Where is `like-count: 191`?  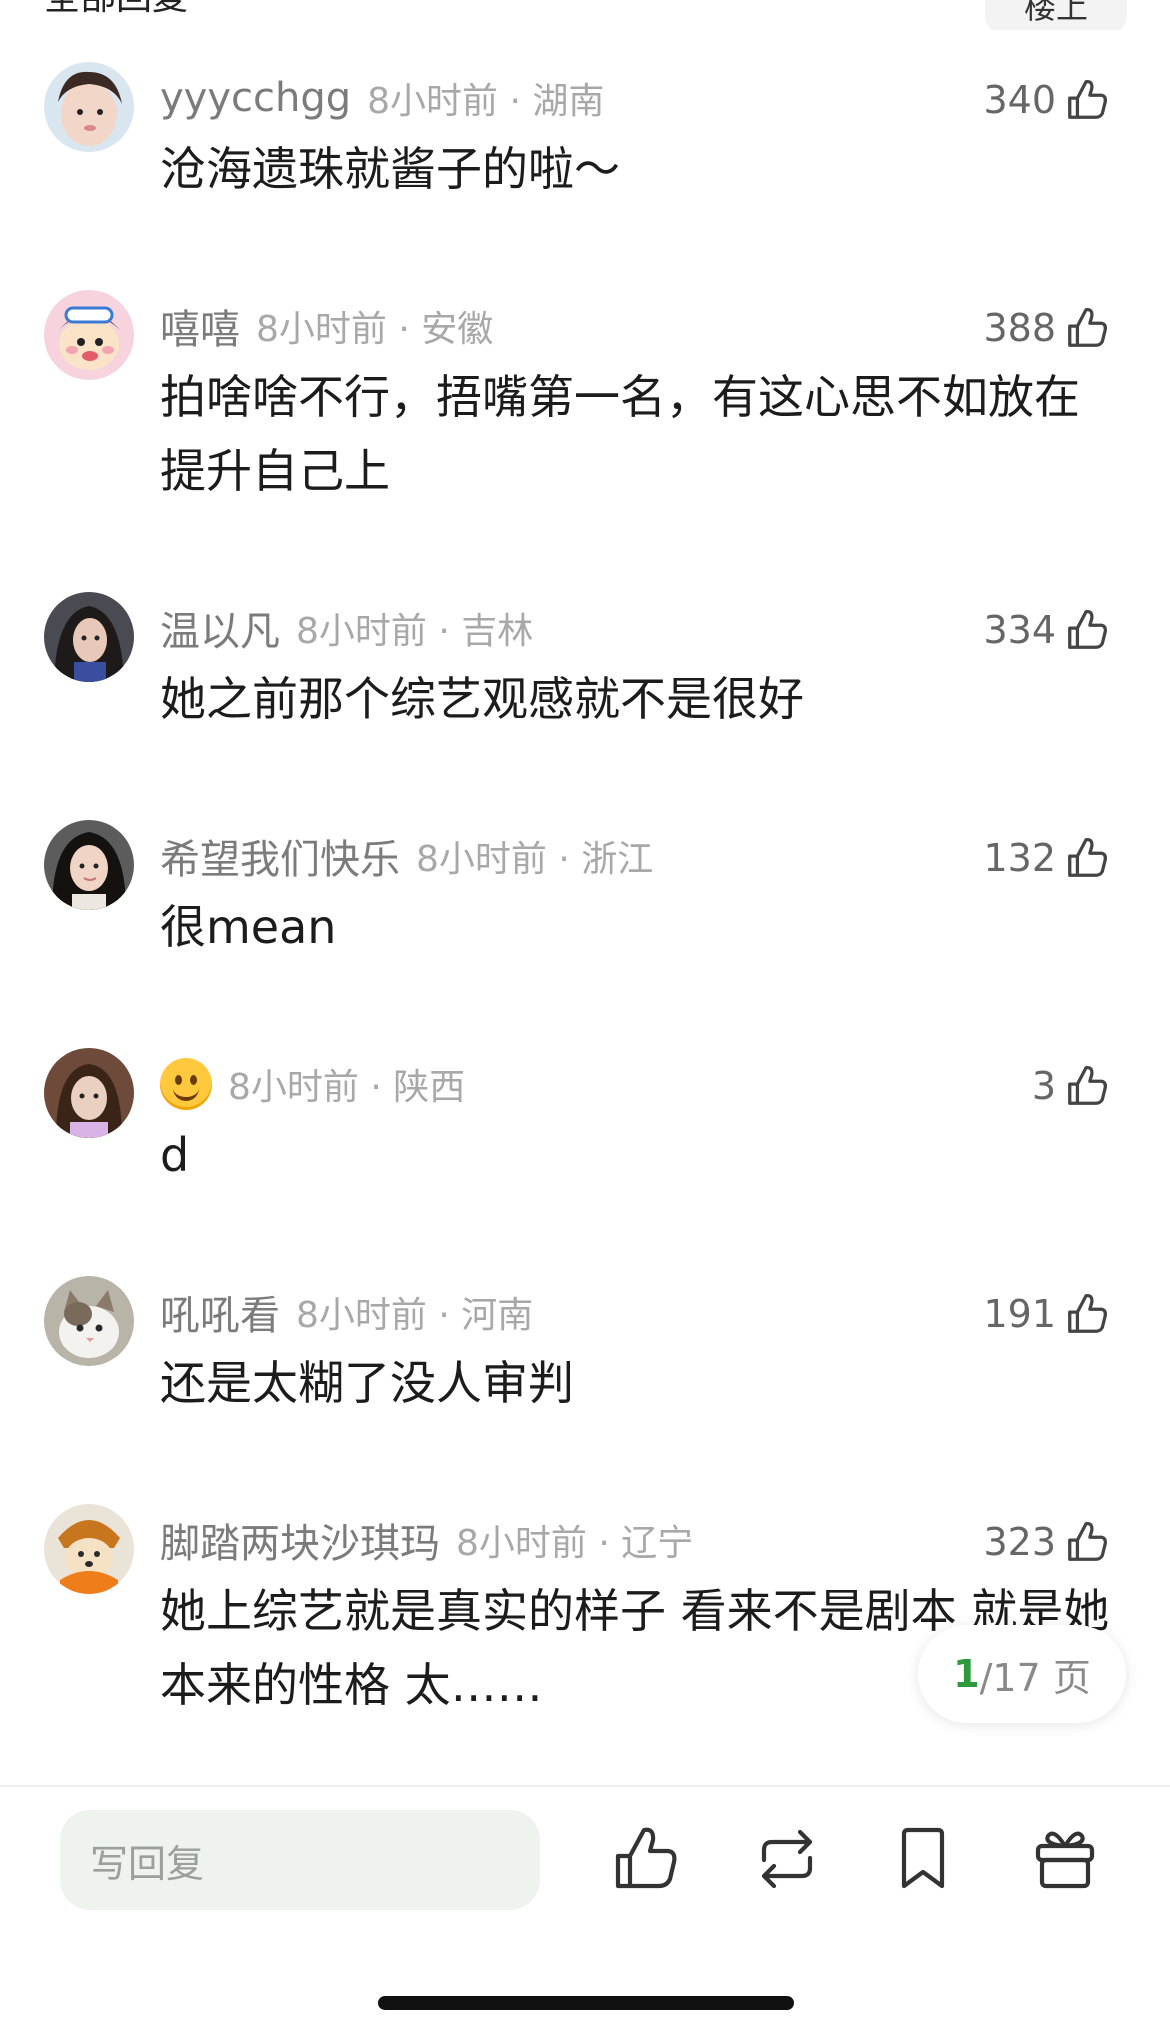
like-count: 191 is located at coordinates (1019, 1314).